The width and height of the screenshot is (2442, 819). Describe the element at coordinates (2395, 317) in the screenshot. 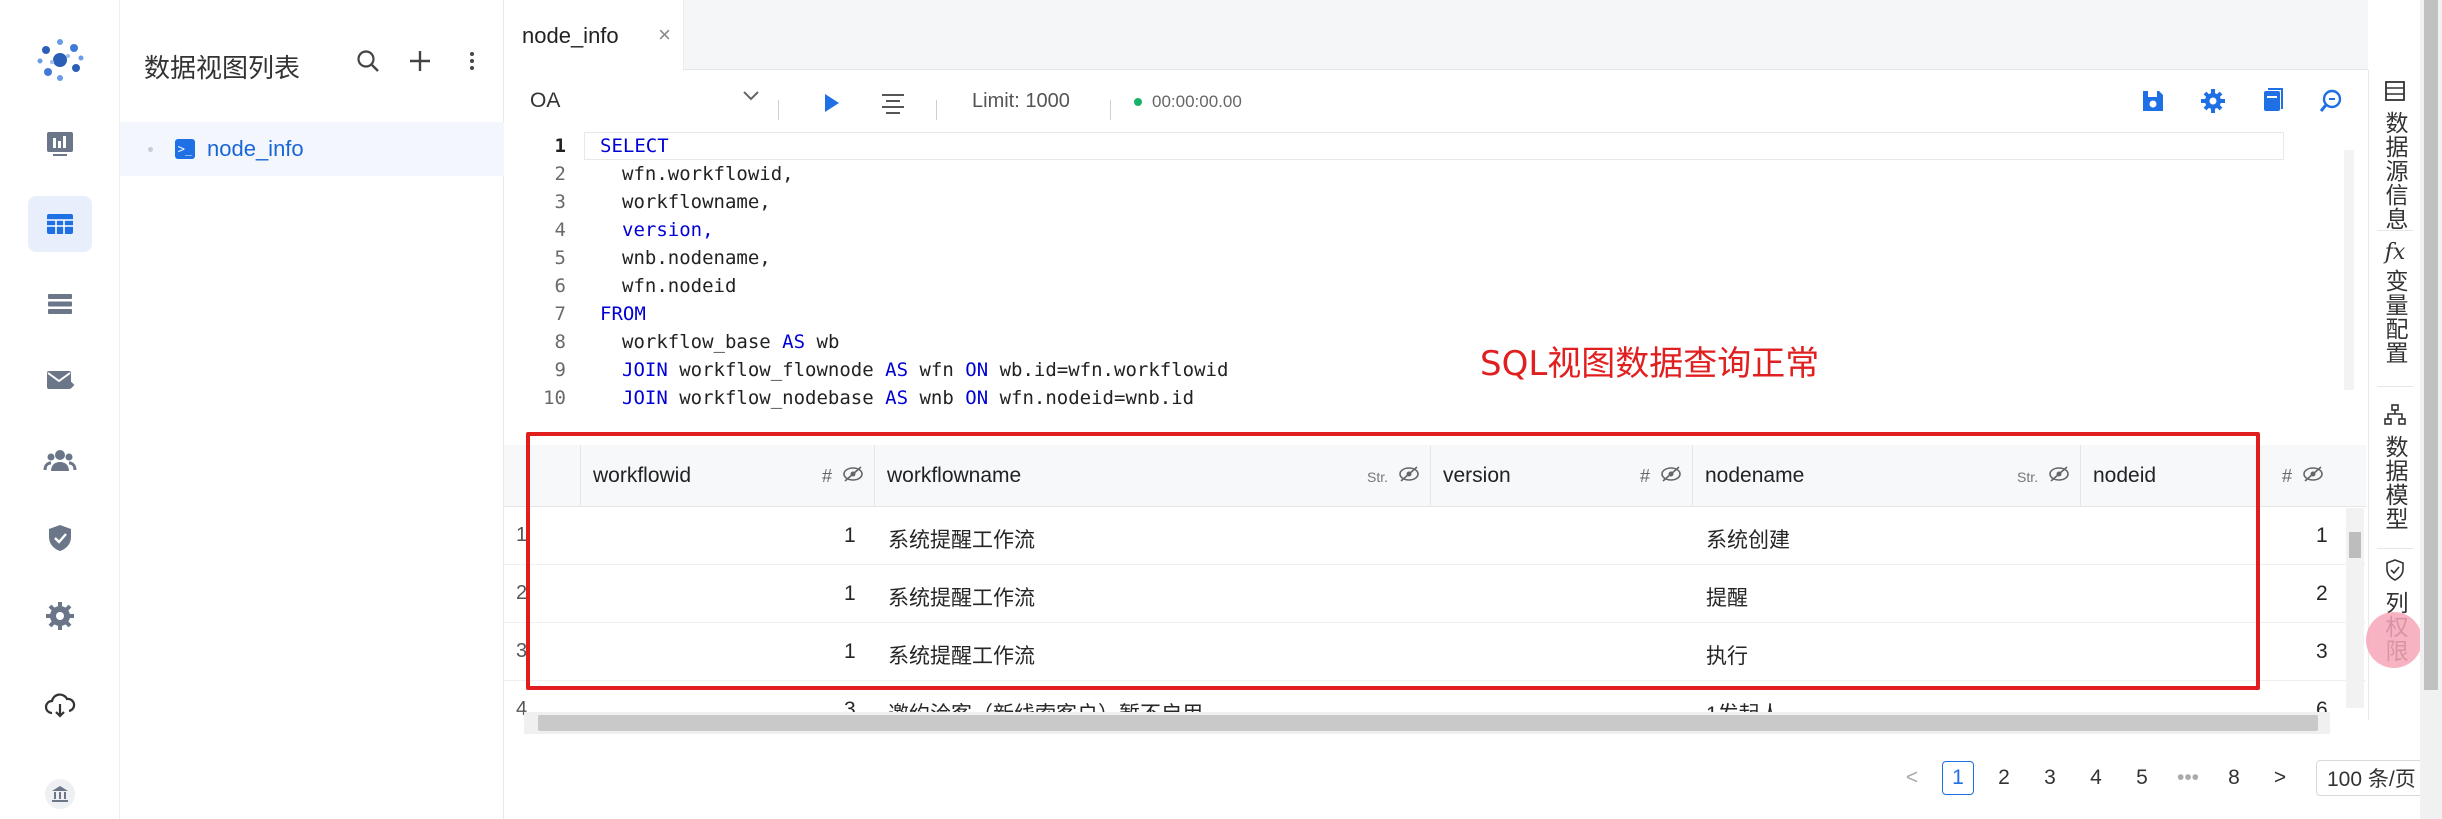

I see `tab-label: 变量配置` at that location.